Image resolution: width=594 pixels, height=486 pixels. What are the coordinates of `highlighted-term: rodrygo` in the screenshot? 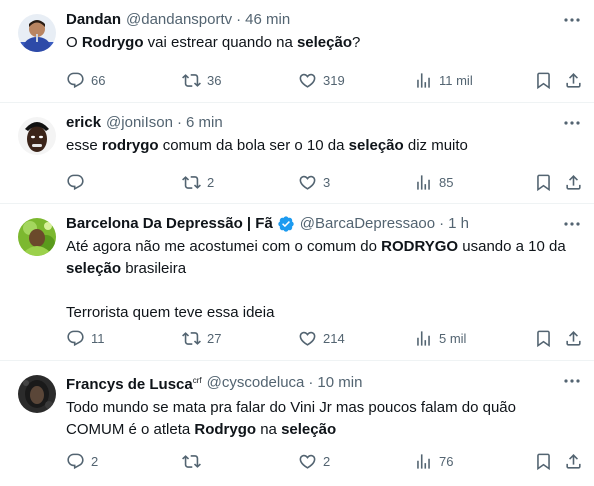 It's located at (130, 145).